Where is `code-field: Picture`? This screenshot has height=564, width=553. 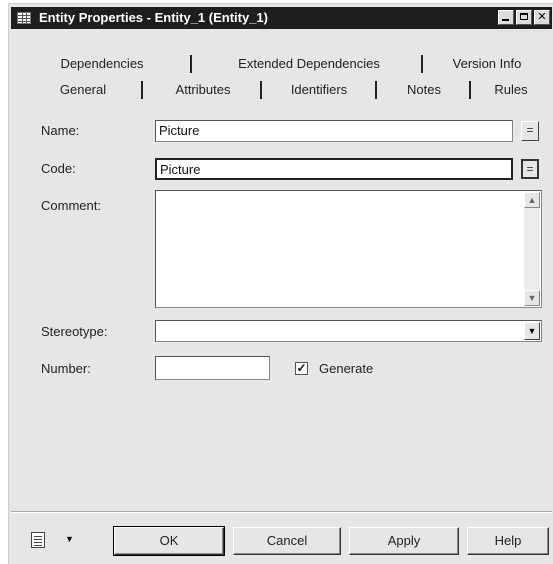 code-field: Picture is located at coordinates (334, 169).